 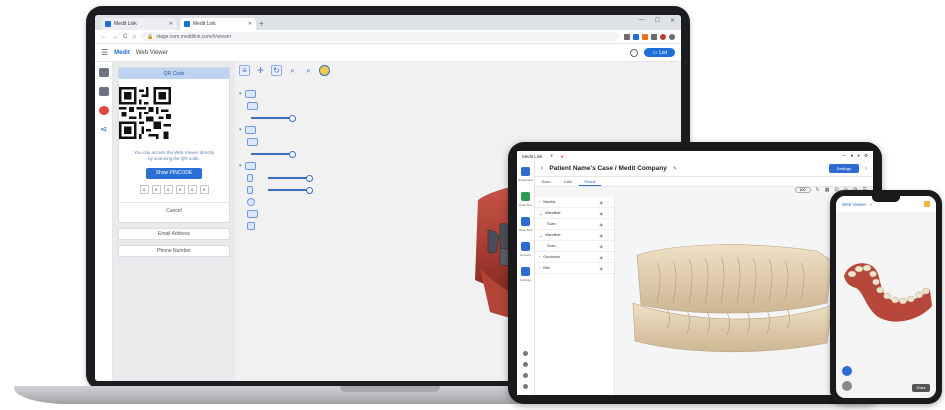 What do you see at coordinates (525, 353) in the screenshot?
I see `help-icon` at bounding box center [525, 353].